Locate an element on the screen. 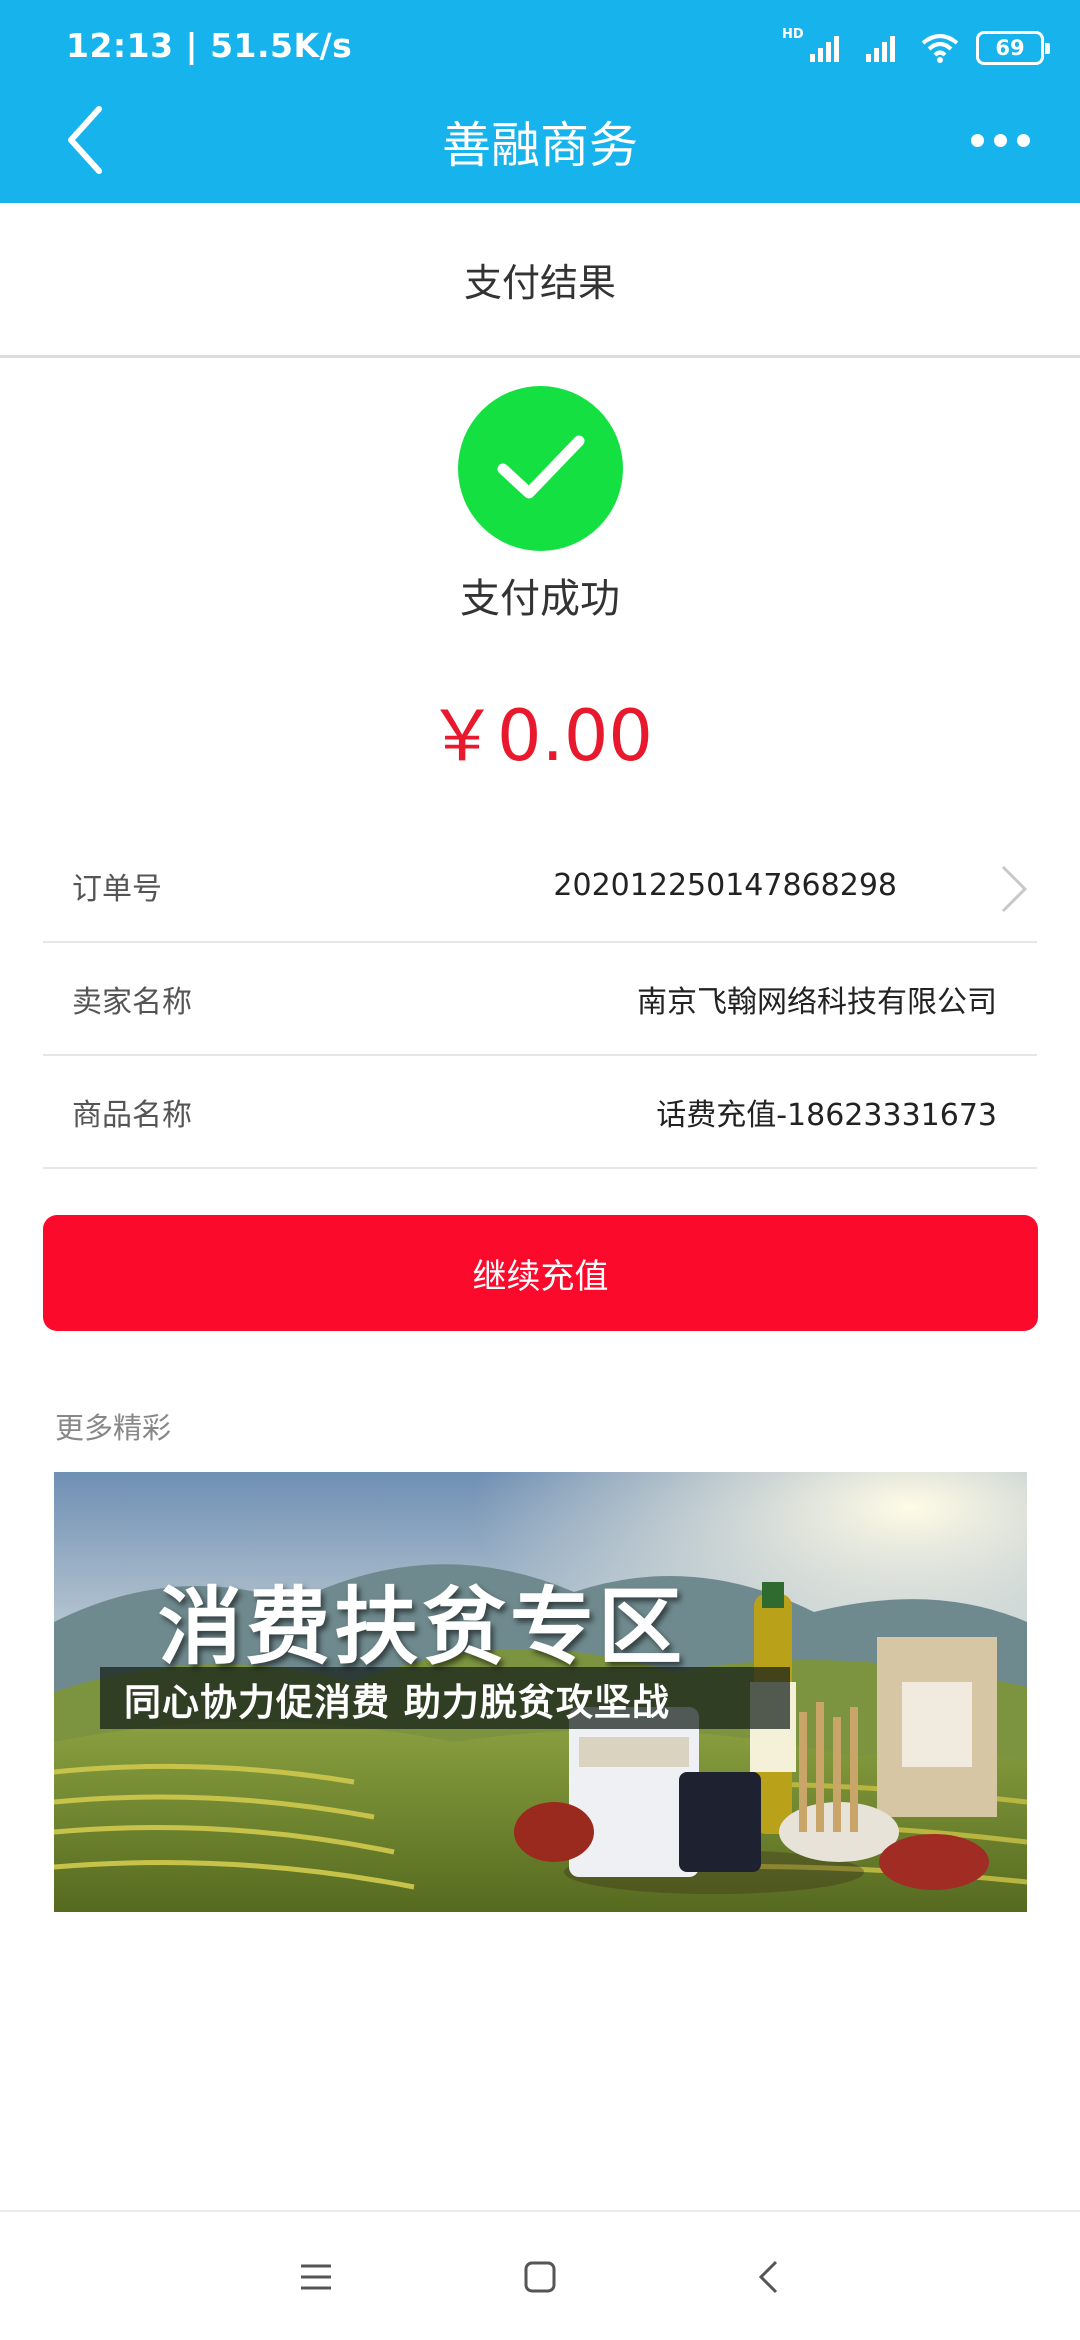  menu-button is located at coordinates (316, 2277).